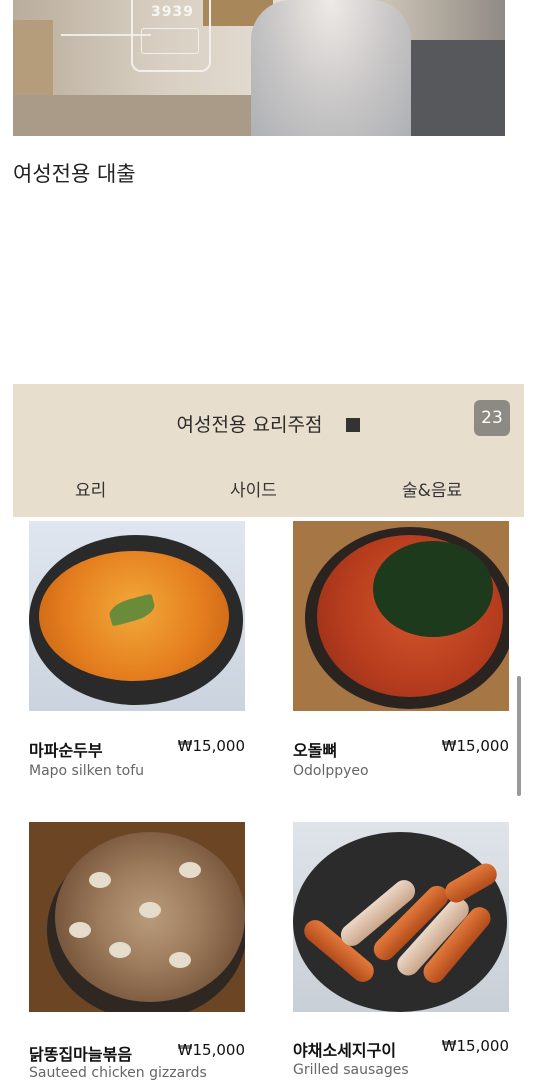 The height and width of the screenshot is (1081, 538). I want to click on menu-item-name: 마파순두부, so click(66, 750).